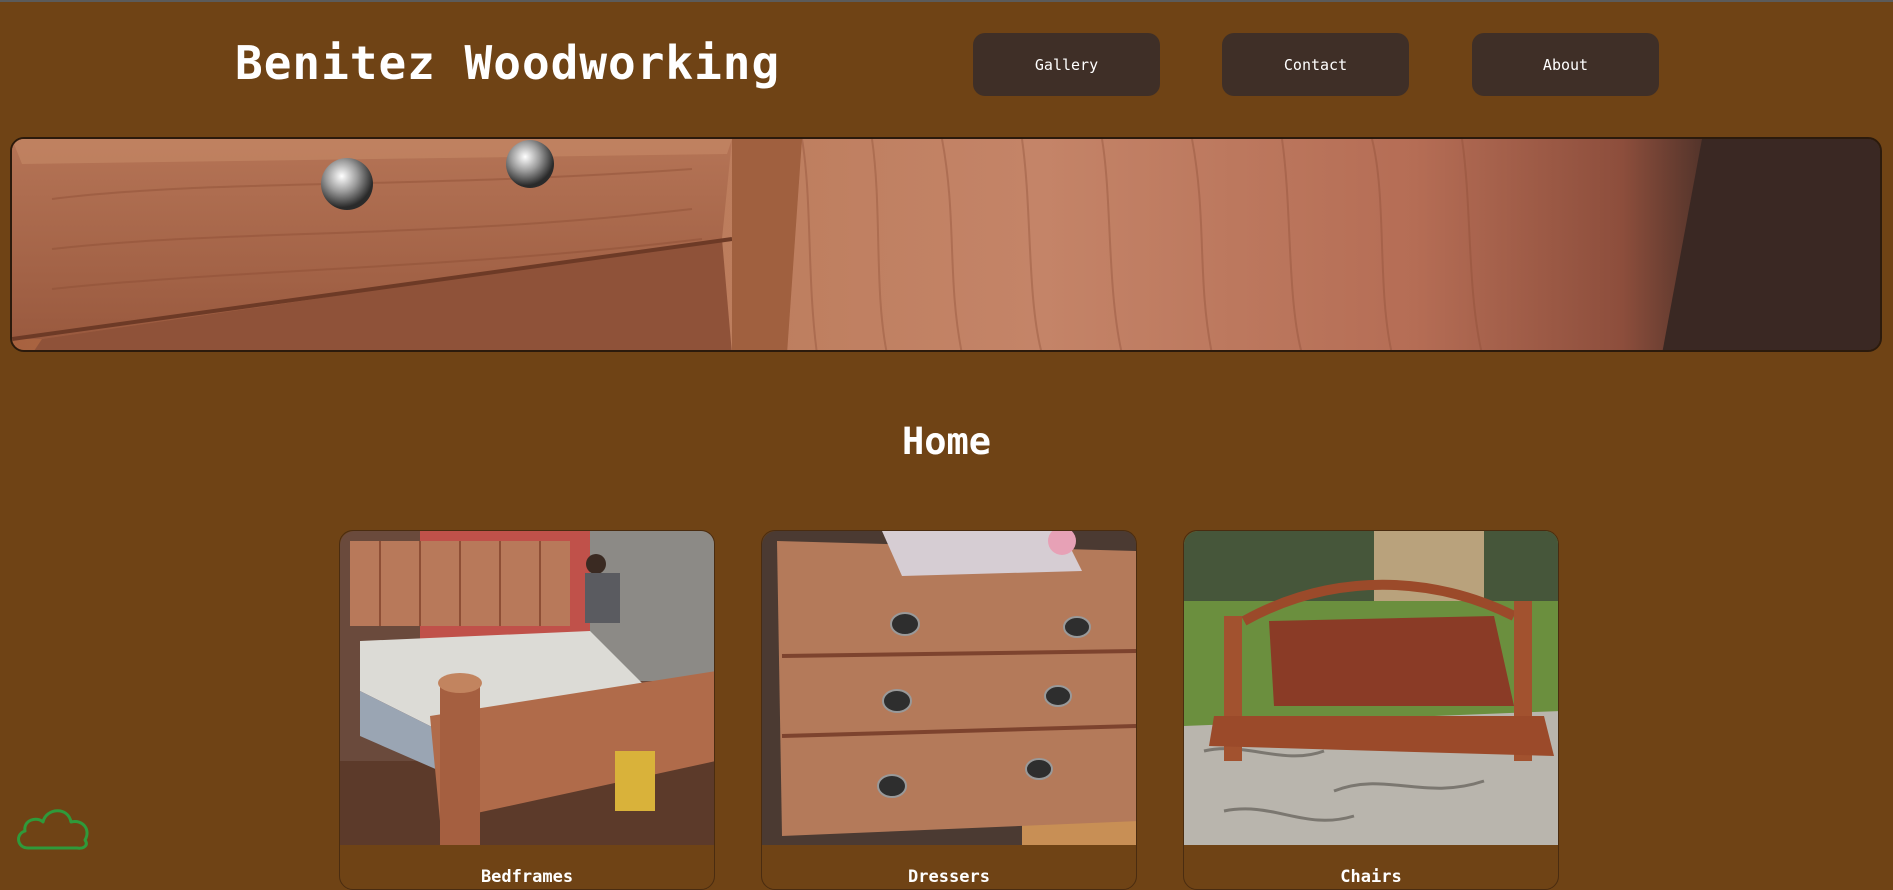 The image size is (1893, 890). Describe the element at coordinates (1066, 64) in the screenshot. I see `nav-gallery-button: Gallery` at that location.